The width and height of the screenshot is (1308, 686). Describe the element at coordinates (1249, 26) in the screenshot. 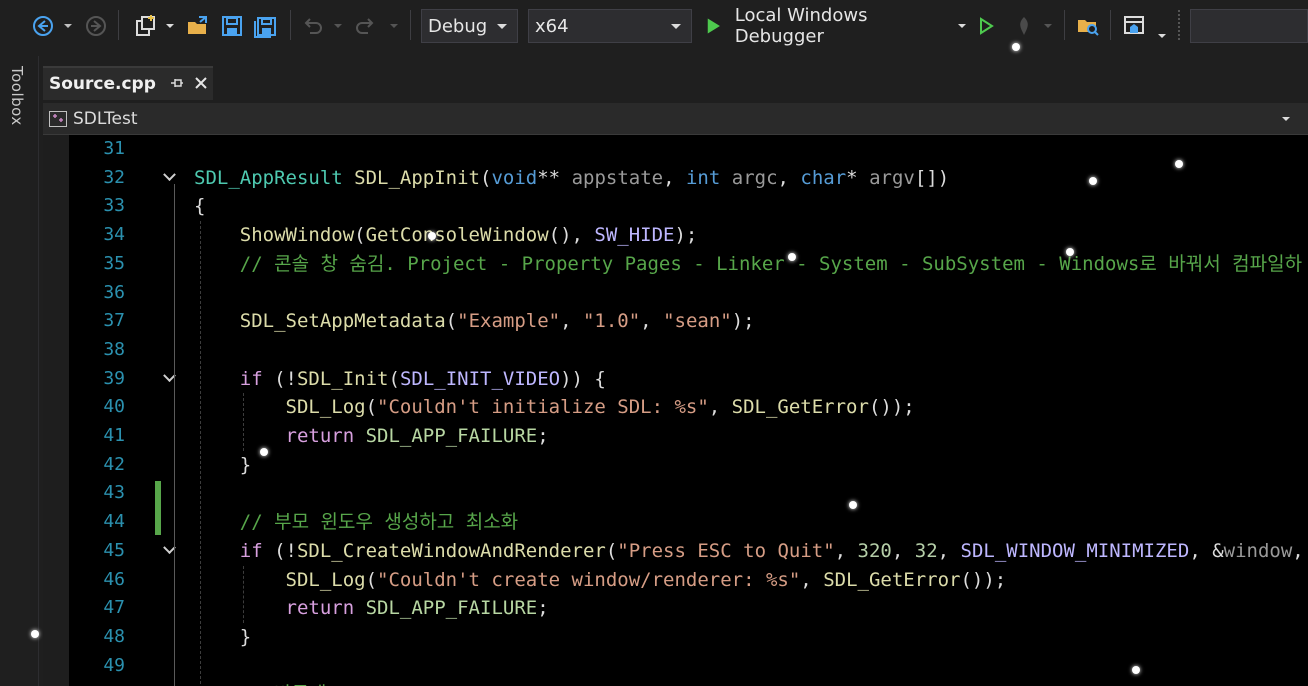

I see `search-box` at that location.